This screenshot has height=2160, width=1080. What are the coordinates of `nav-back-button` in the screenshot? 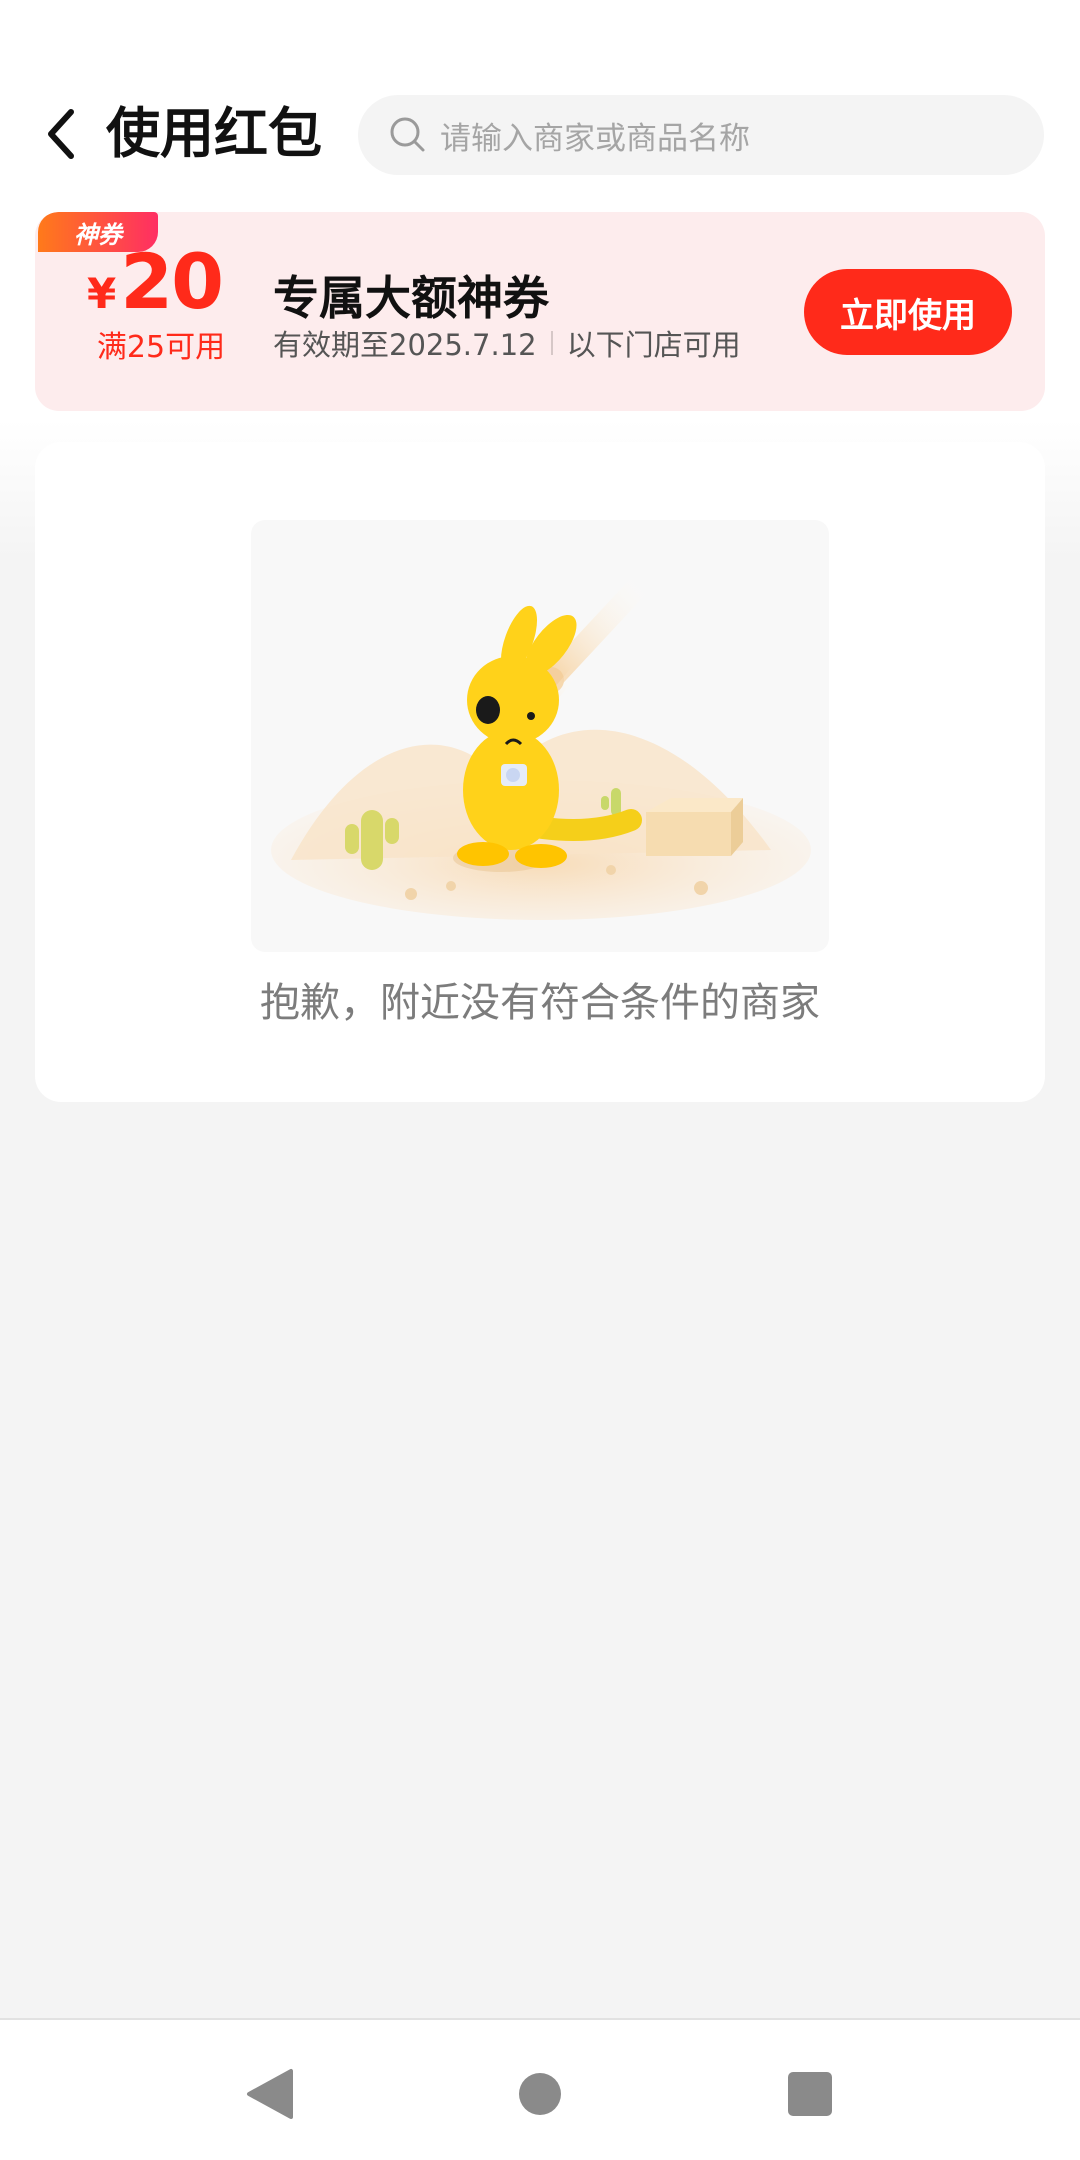 It's located at (270, 2094).